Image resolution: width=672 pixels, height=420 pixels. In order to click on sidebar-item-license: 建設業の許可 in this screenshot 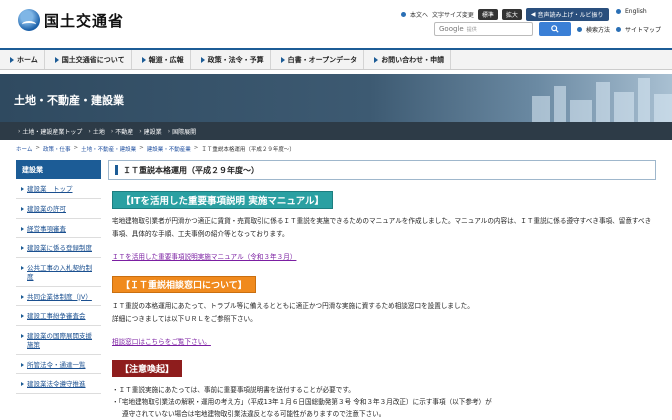, I will do `click(58, 208)`.